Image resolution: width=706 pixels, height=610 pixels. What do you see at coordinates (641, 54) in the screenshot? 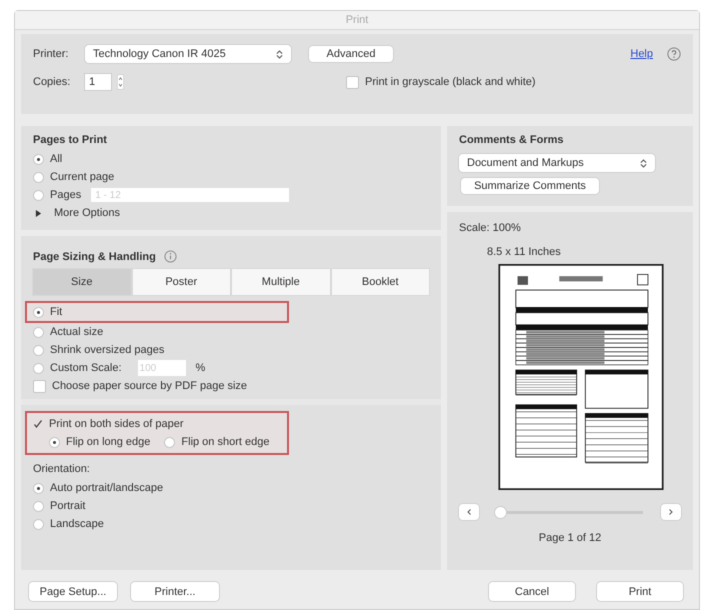
I see `help-link: Help` at bounding box center [641, 54].